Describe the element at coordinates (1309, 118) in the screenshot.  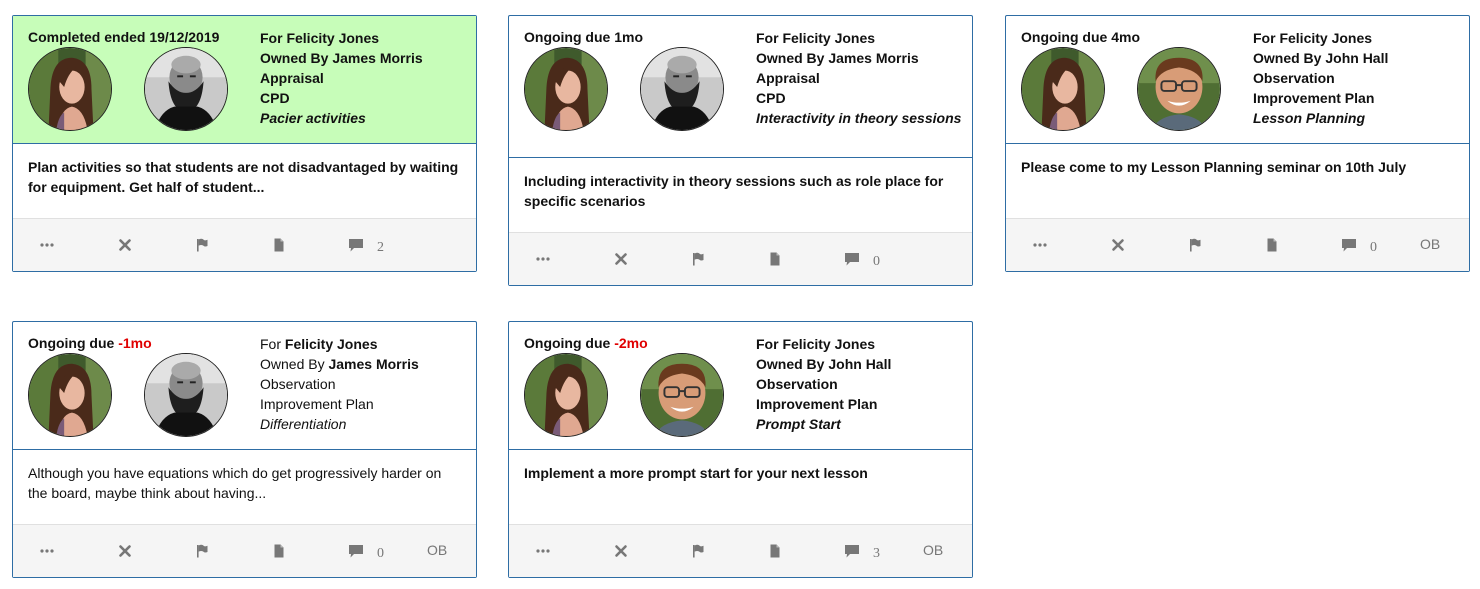
I see `focus-line: Lesson Planning` at that location.